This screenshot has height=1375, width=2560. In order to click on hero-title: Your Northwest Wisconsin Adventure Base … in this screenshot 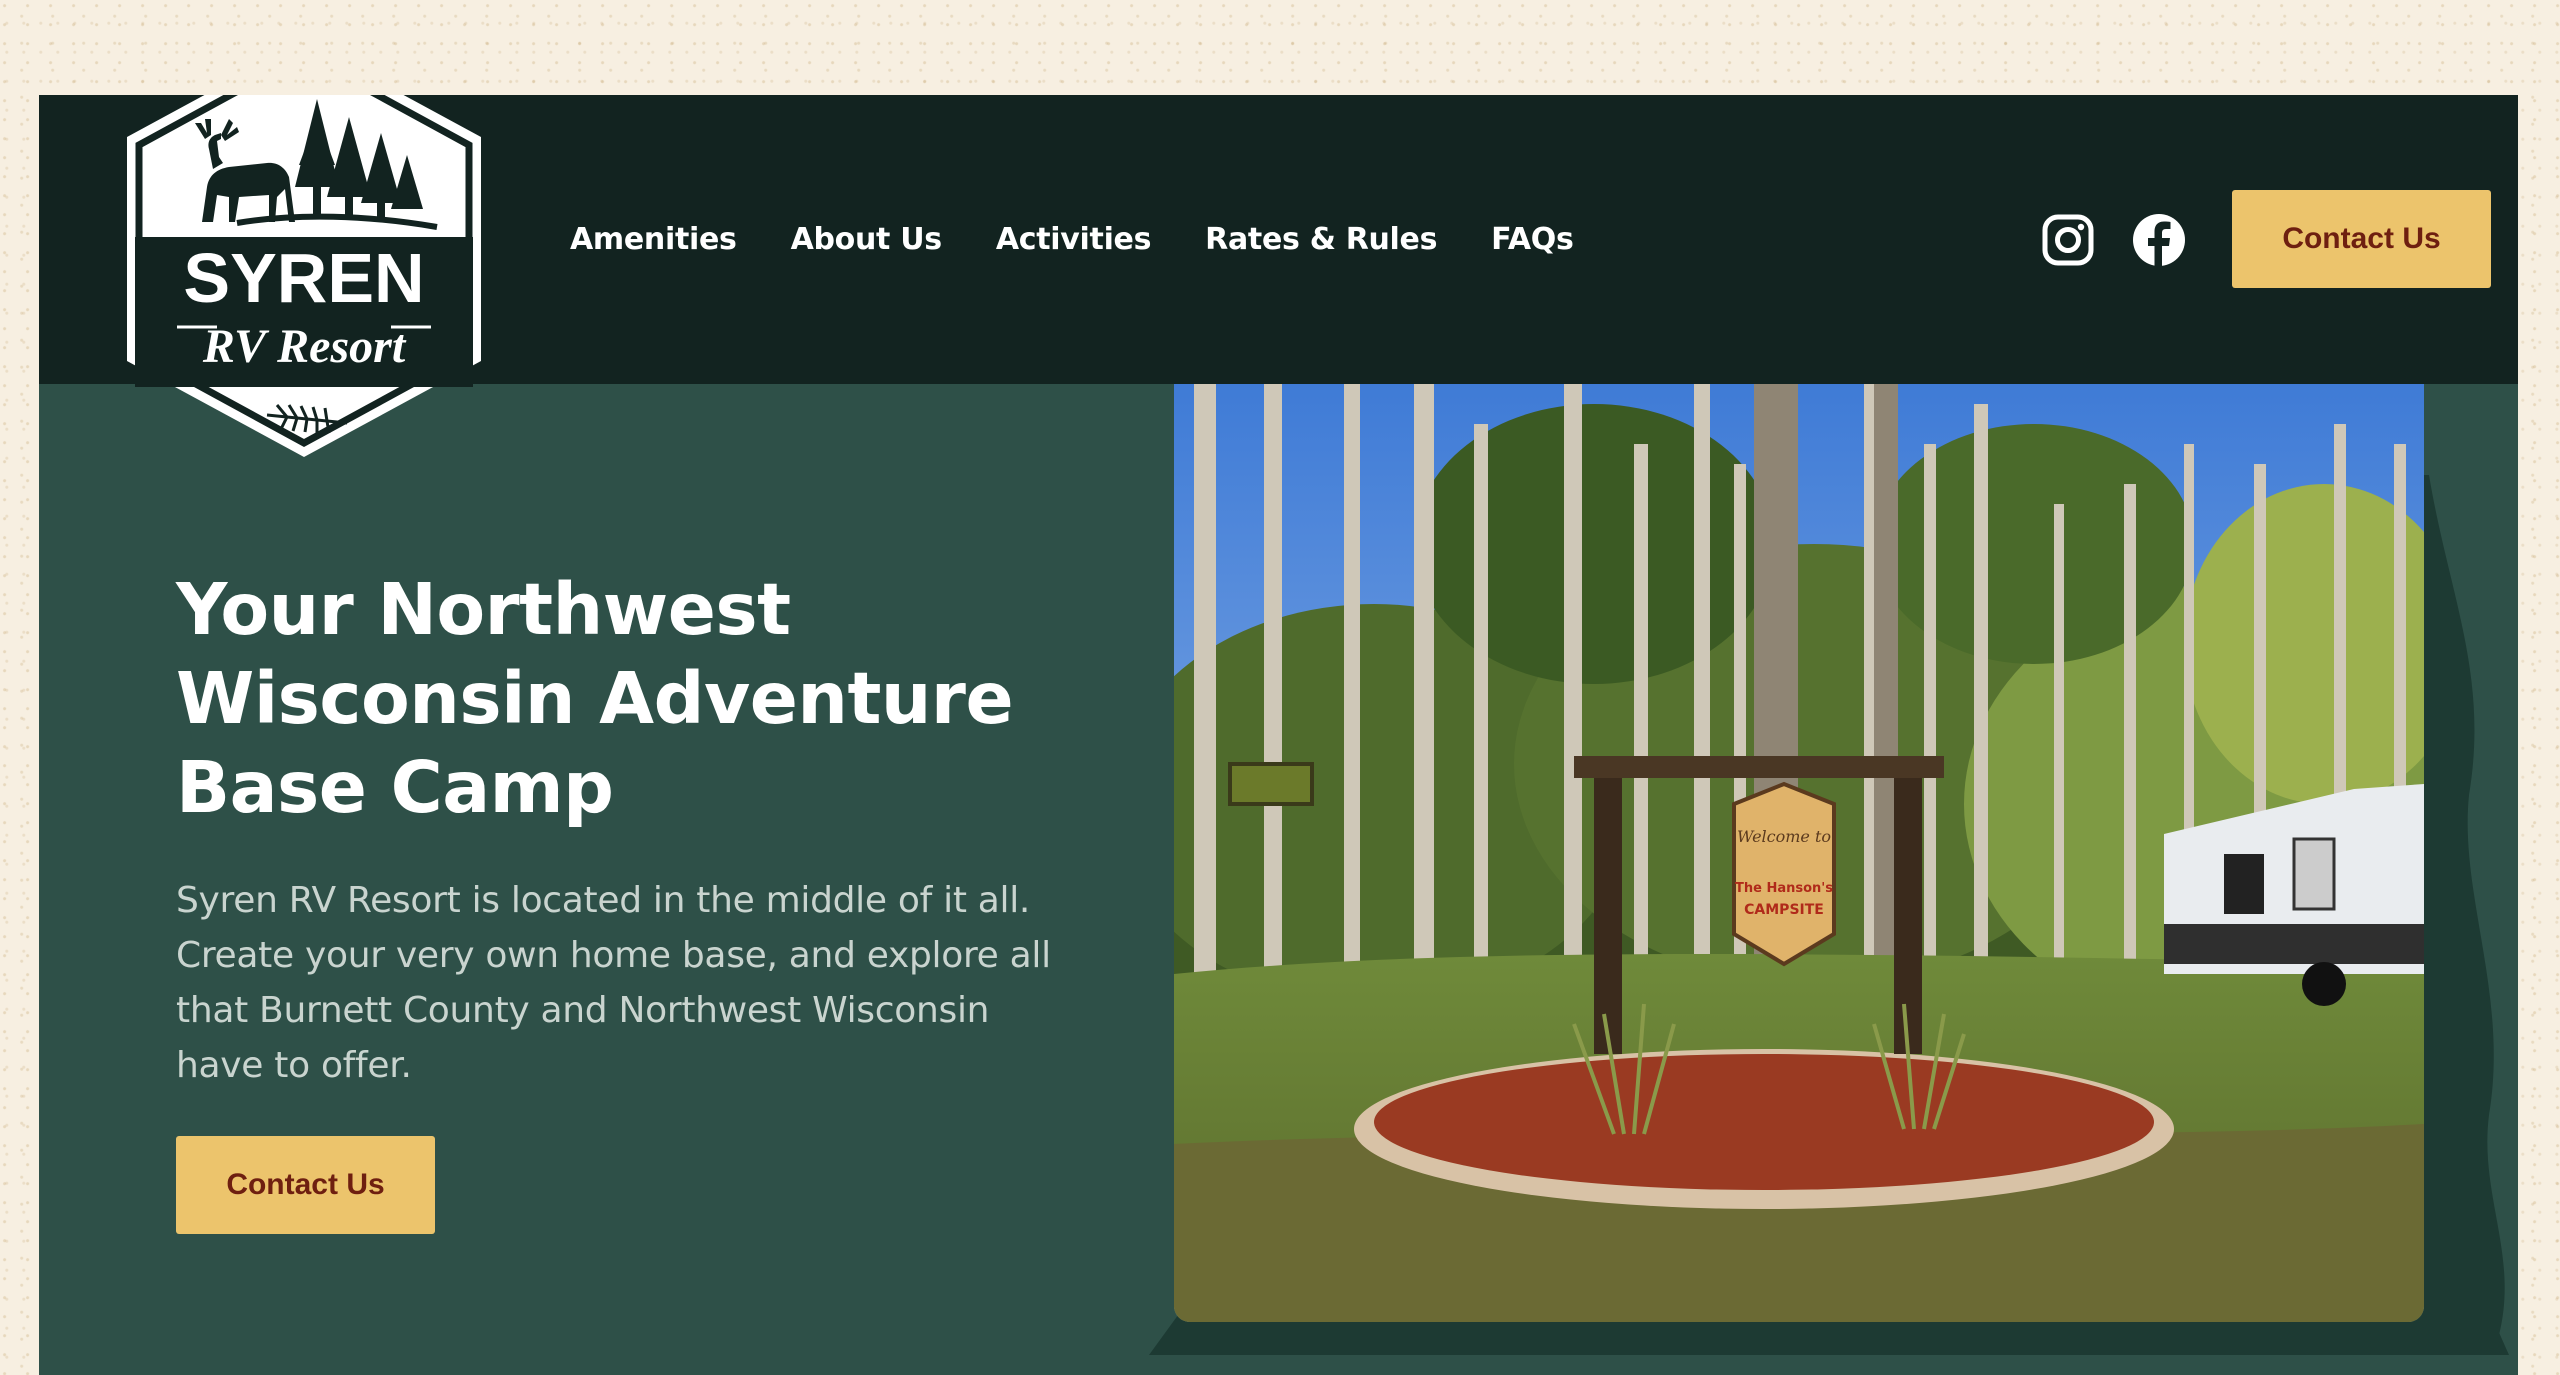, I will do `click(666, 698)`.